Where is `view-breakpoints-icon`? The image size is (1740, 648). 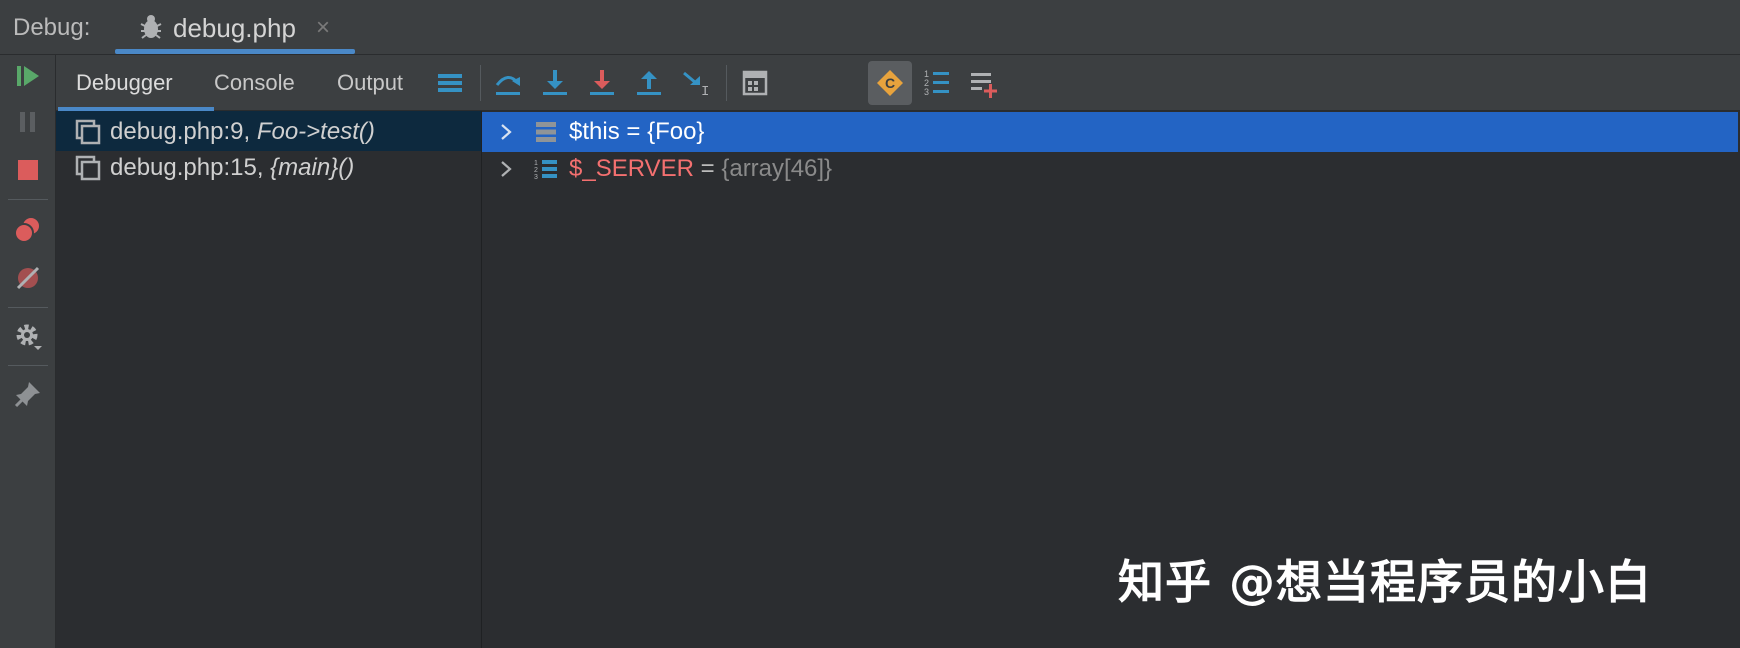 view-breakpoints-icon is located at coordinates (28, 230).